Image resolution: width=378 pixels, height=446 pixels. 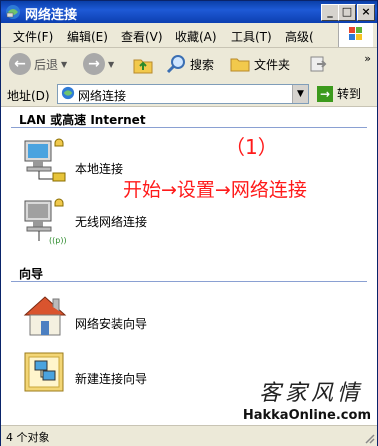 I want to click on wireless-connection-label: 无线网络连接, so click(x=111, y=221).